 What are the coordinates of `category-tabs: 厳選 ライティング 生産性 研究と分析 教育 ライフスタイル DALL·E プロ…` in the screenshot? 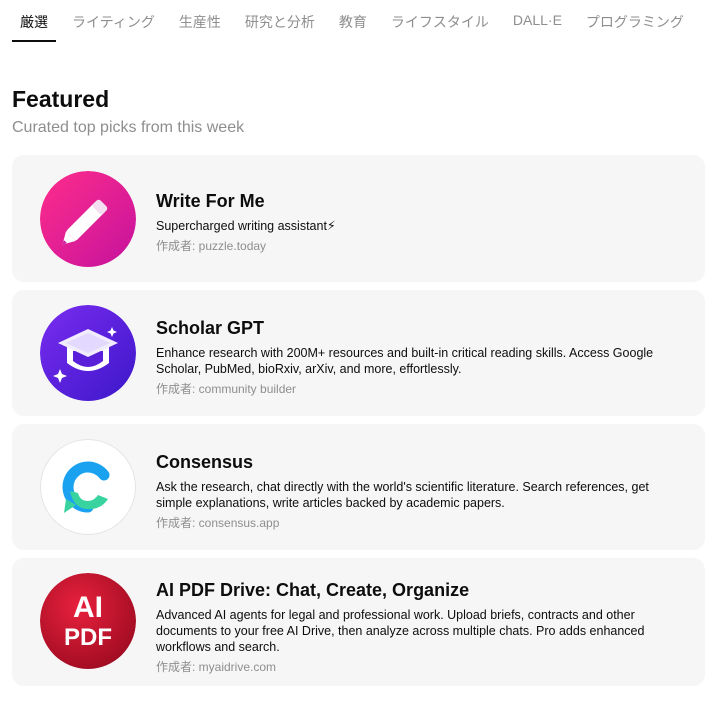 It's located at (356, 21).